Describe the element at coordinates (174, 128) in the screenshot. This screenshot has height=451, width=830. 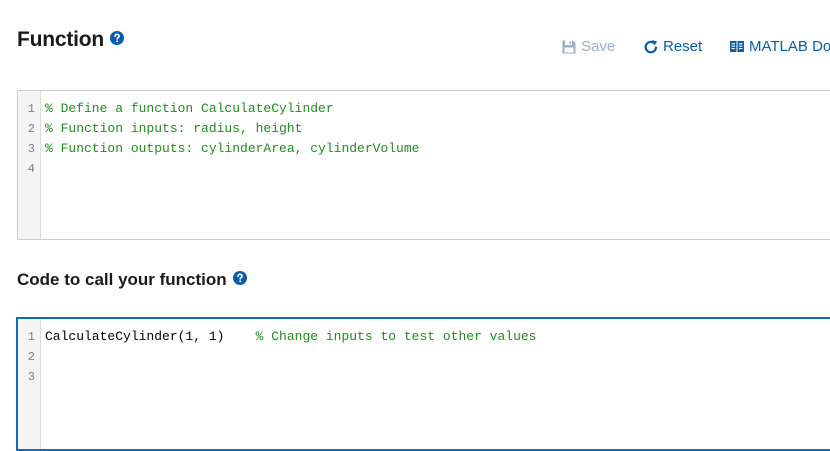
I see `code-comment: % Function inputs: radius, height` at that location.